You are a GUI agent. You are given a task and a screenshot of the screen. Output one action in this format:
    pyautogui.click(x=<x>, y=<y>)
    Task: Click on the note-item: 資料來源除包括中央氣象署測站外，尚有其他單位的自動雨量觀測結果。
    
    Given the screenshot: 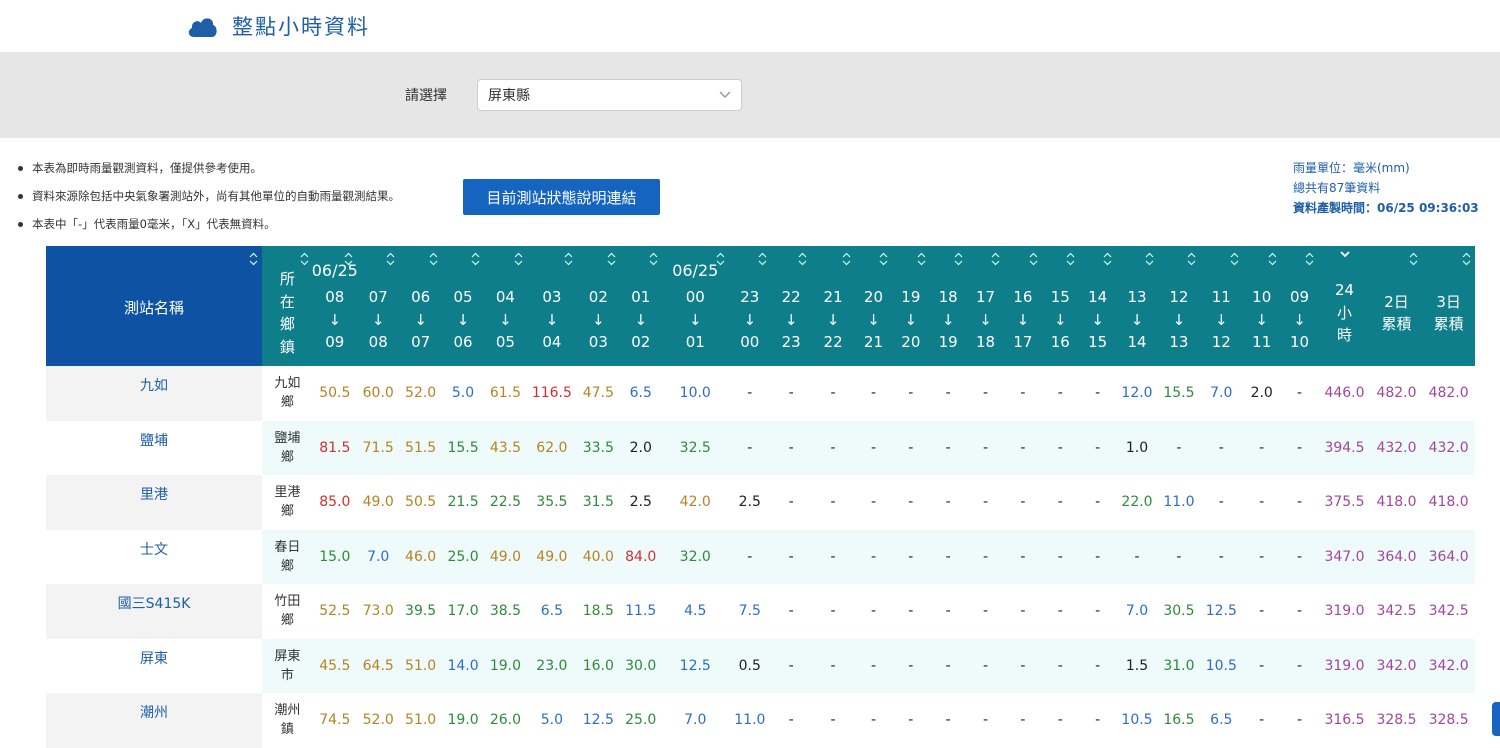 What is the action you would take?
    pyautogui.click(x=209, y=200)
    